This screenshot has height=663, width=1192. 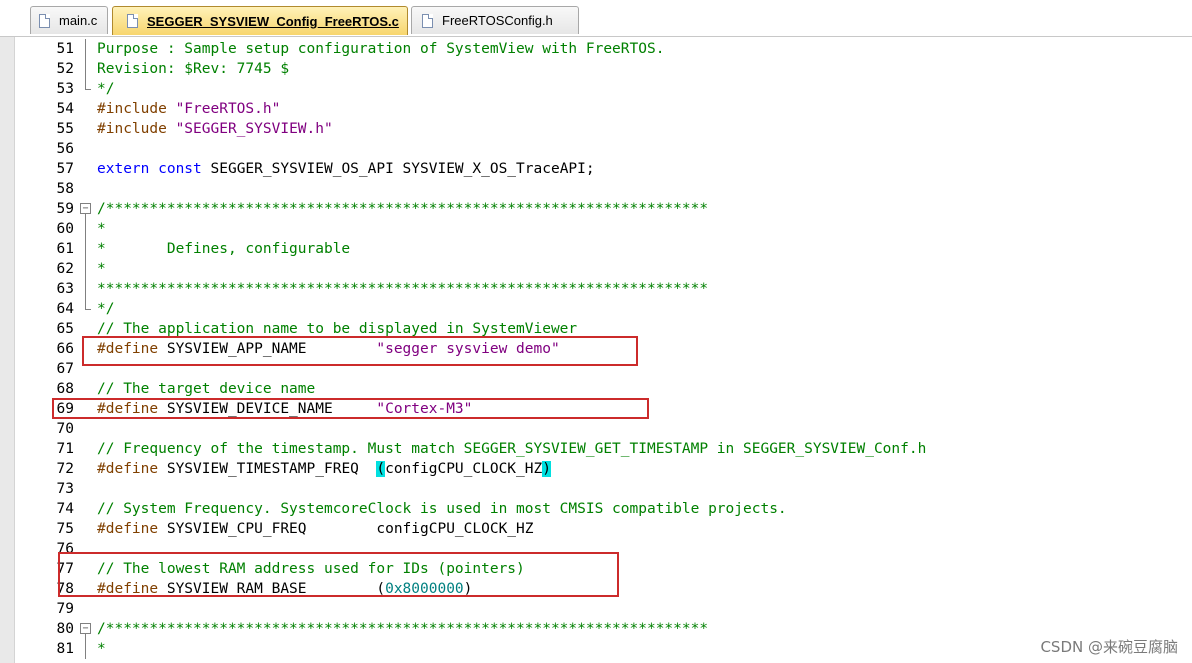 What do you see at coordinates (65, 469) in the screenshot?
I see `line-number: 72` at bounding box center [65, 469].